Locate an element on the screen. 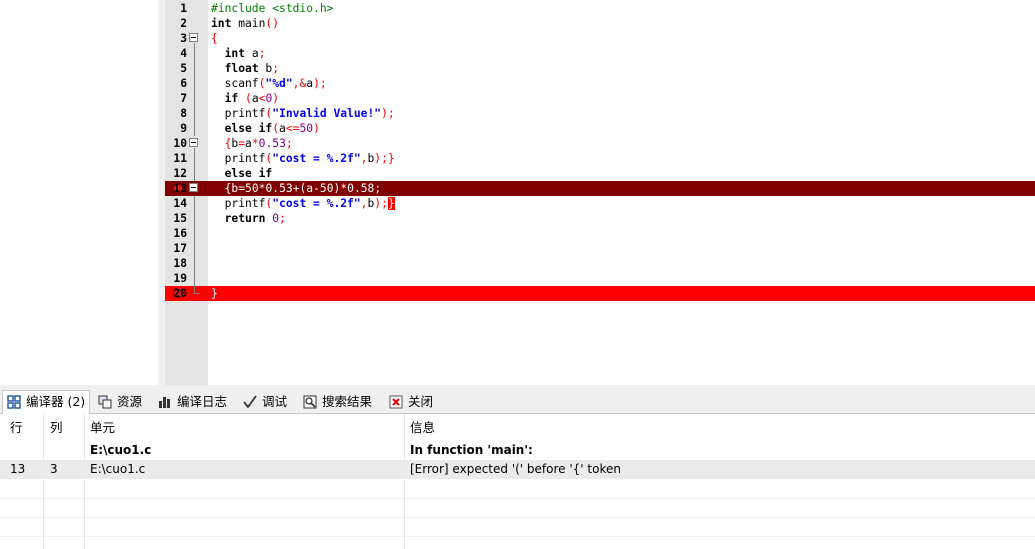  tab-compiler-label: 编译器 (2) is located at coordinates (56, 401).